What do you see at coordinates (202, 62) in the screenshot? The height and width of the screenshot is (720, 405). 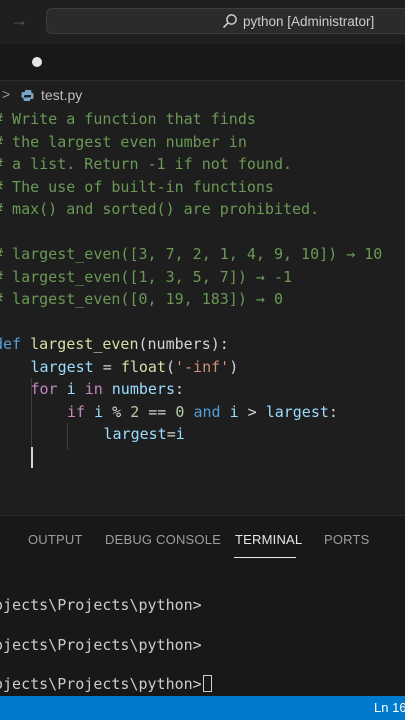 I see `editor-tab-strip` at bounding box center [202, 62].